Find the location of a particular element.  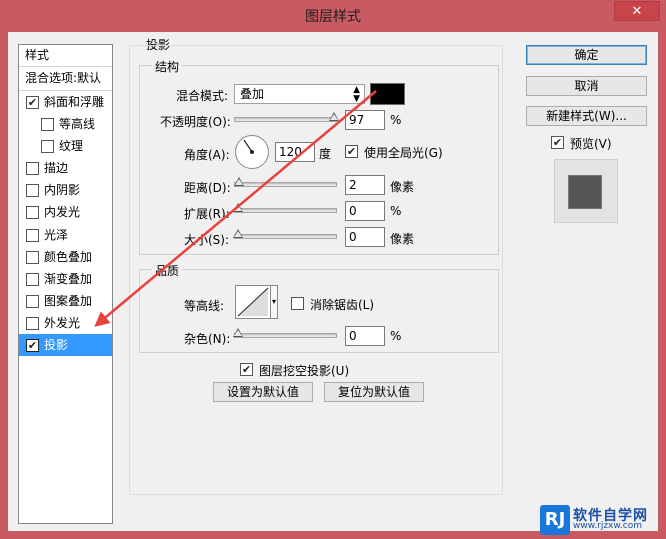

watermark: RJ 软件自学网 www.rjzxw.com is located at coordinates (600, 520).